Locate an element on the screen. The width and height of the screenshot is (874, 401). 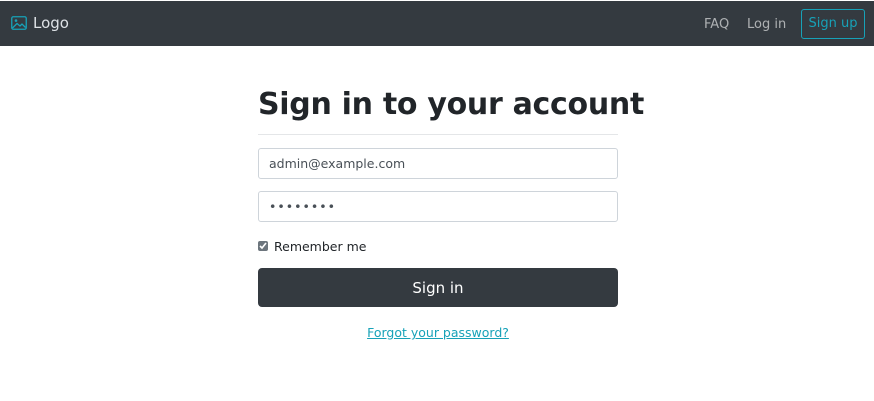
brand-logo-link: Logo is located at coordinates (40, 23).